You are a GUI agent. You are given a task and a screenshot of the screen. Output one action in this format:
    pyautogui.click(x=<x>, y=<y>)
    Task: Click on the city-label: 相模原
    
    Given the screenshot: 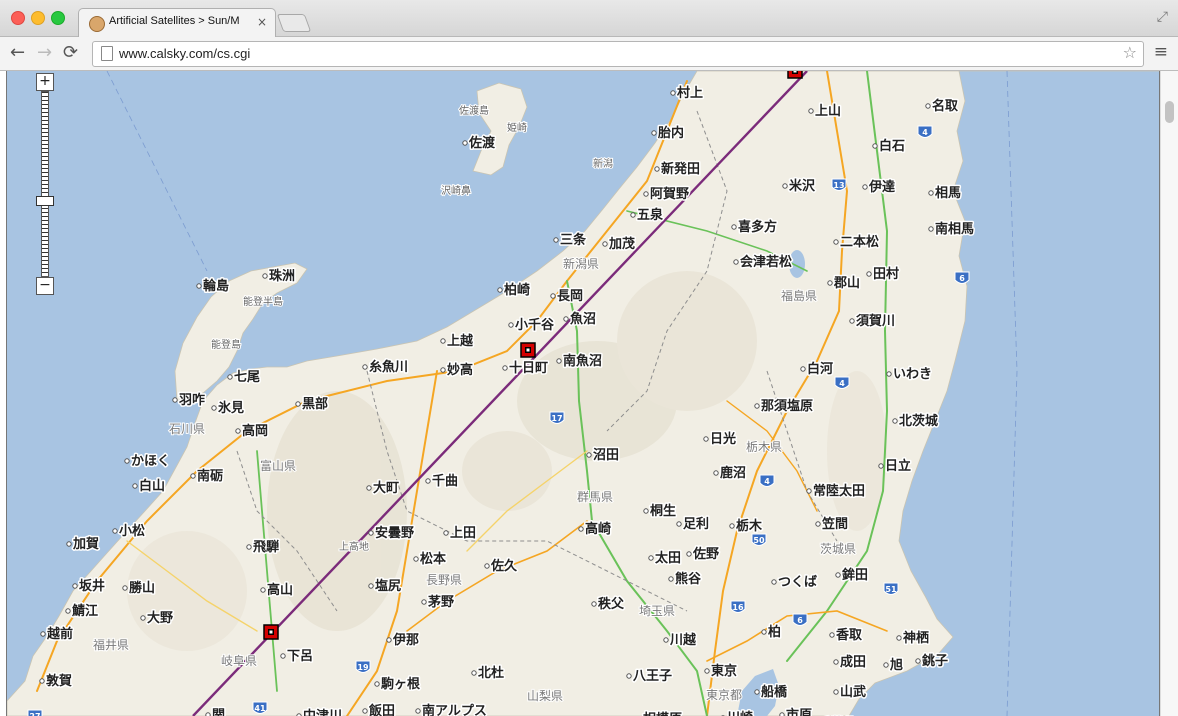 What is the action you would take?
    pyautogui.click(x=663, y=713)
    